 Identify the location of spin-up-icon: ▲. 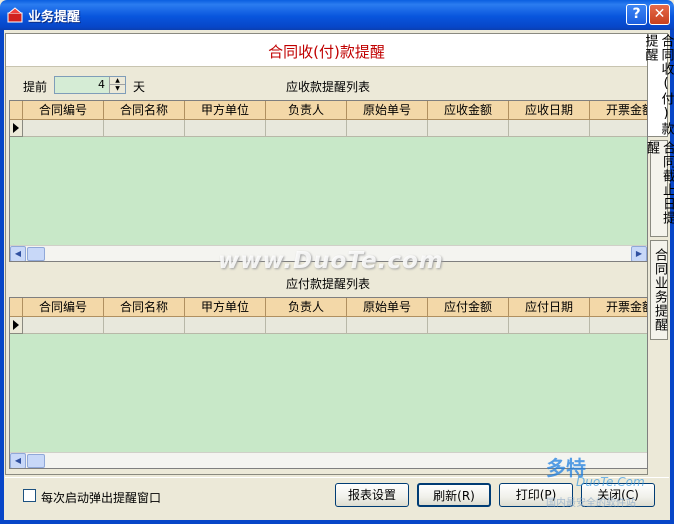
(117, 81).